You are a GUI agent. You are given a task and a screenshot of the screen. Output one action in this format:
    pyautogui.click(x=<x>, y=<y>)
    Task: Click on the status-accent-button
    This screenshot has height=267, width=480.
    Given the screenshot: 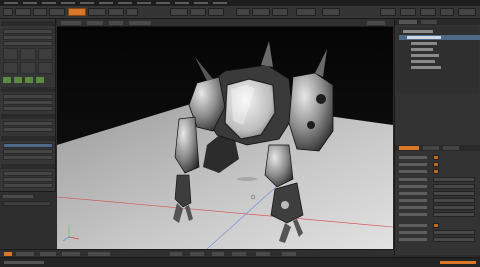 What is the action you would take?
    pyautogui.click(x=458, y=262)
    